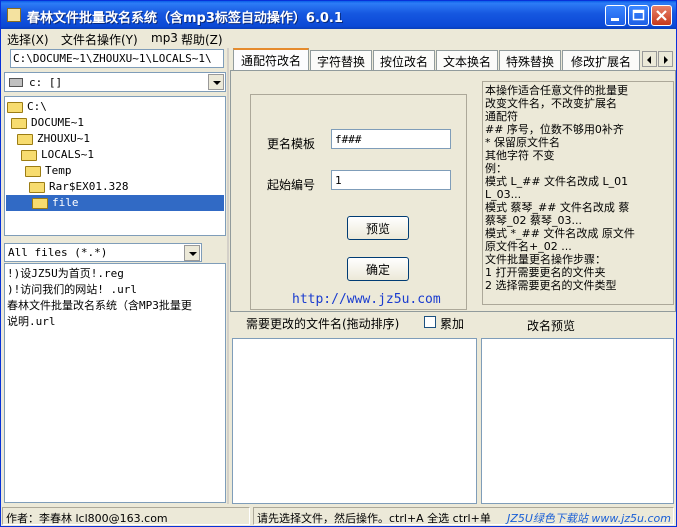 The width and height of the screenshot is (677, 527). I want to click on list-item: 春林文件批量改名系统（含MP3批量更, so click(99, 305).